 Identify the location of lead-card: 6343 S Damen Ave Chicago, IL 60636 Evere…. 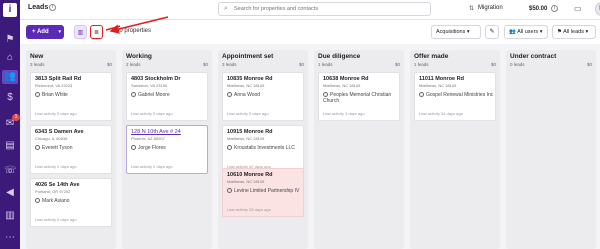
(71, 149).